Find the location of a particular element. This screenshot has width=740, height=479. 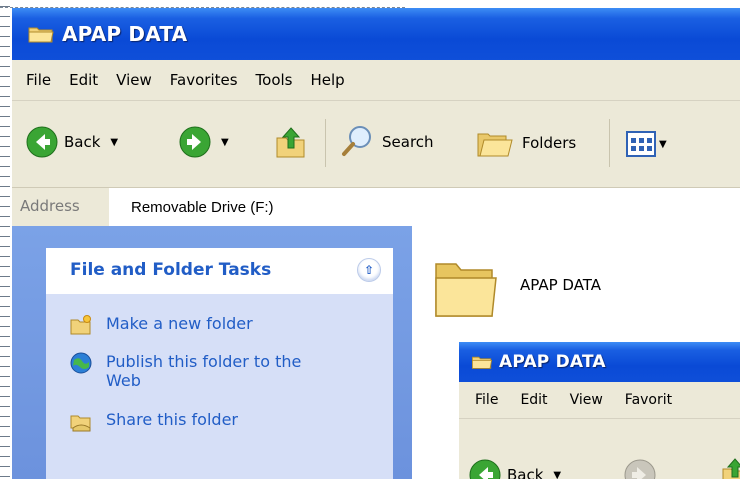

address-bar: Address Removable Drive (F:) is located at coordinates (376, 207).